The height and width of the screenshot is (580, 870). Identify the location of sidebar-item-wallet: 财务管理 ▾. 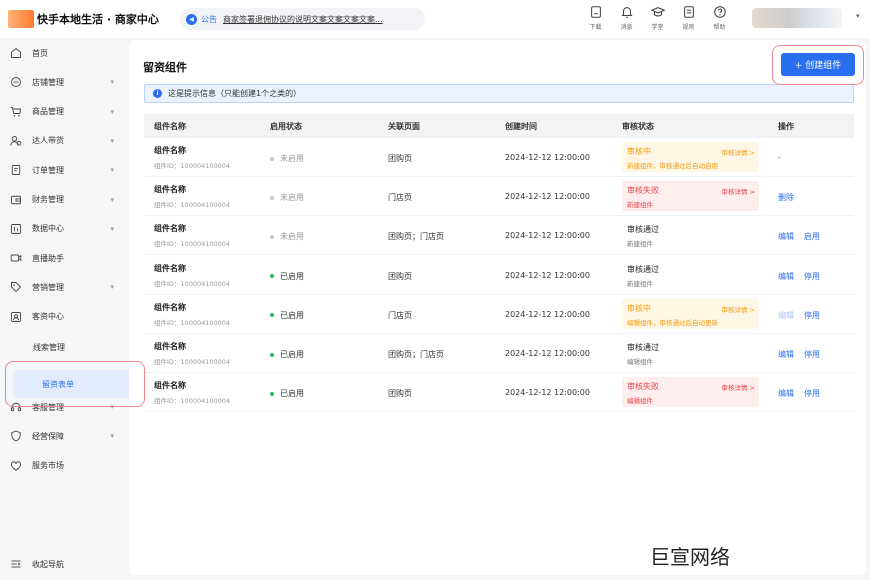
(64, 200).